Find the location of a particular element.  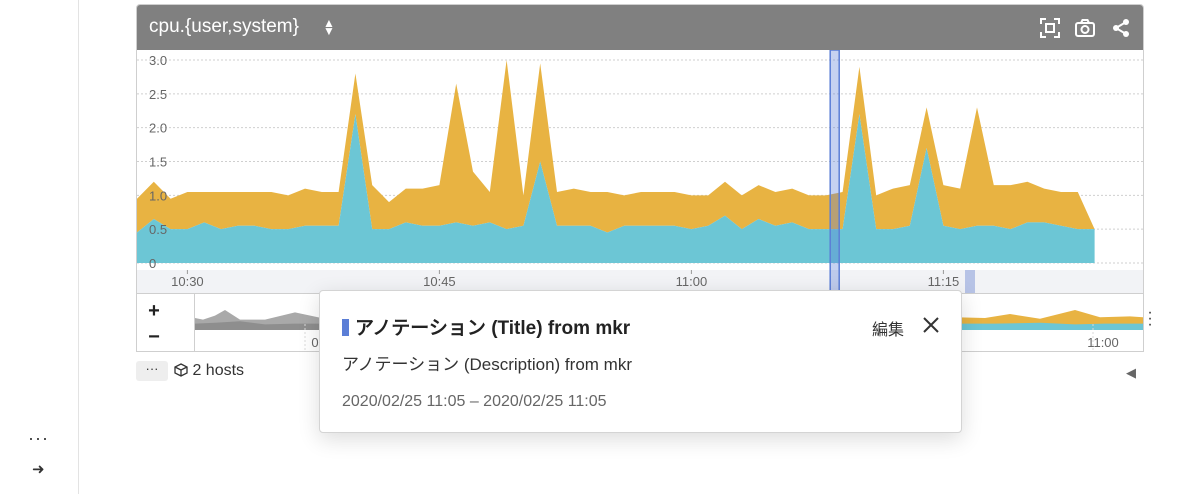

x-tick-label: 11:15 is located at coordinates (944, 281).